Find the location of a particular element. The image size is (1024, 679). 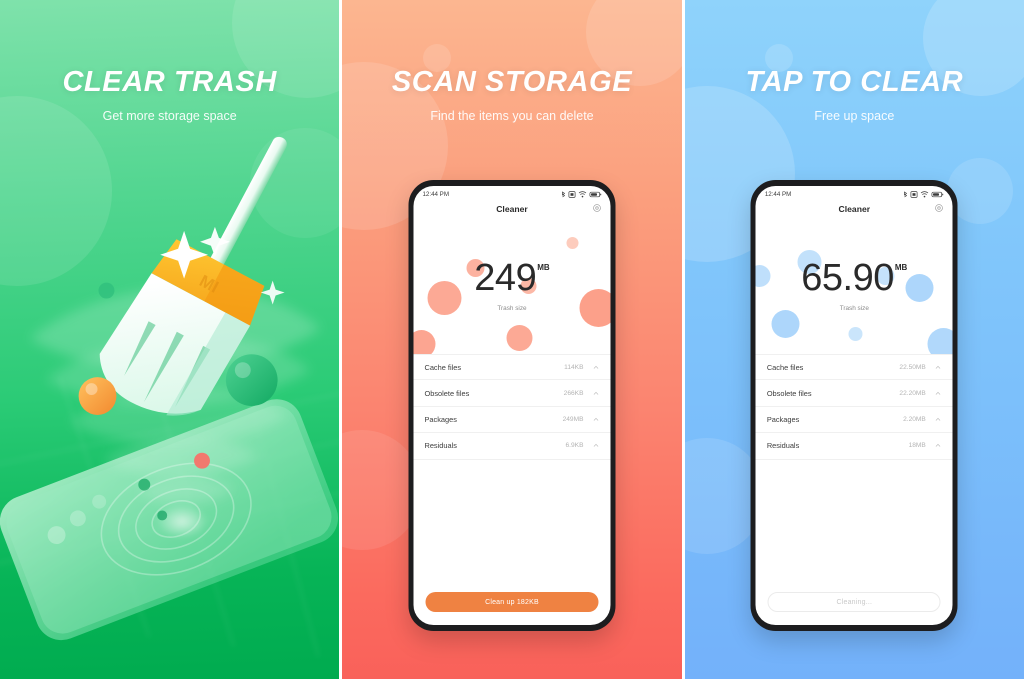

panel-title: SCAN STORAGE is located at coordinates (512, 82).